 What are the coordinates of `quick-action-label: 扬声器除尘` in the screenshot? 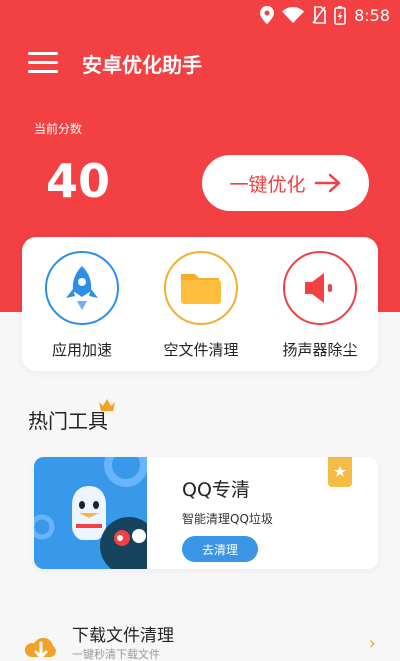 It's located at (320, 350).